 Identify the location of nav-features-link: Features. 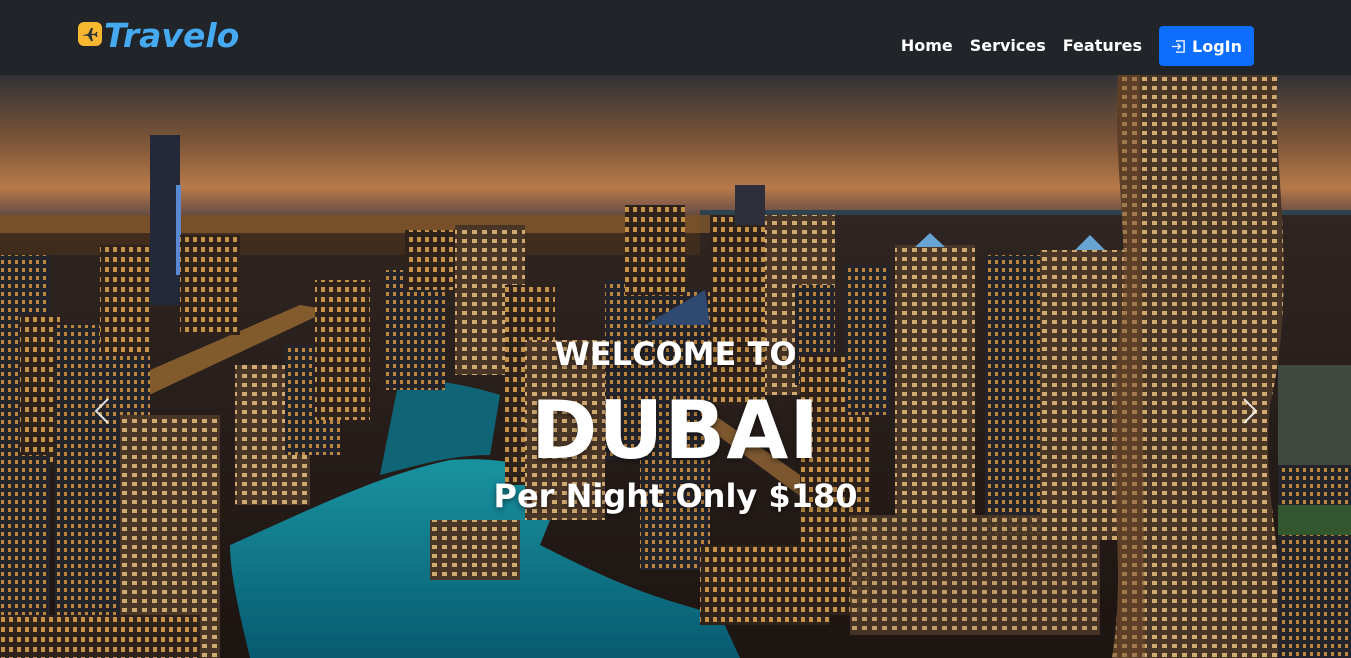
(1102, 46).